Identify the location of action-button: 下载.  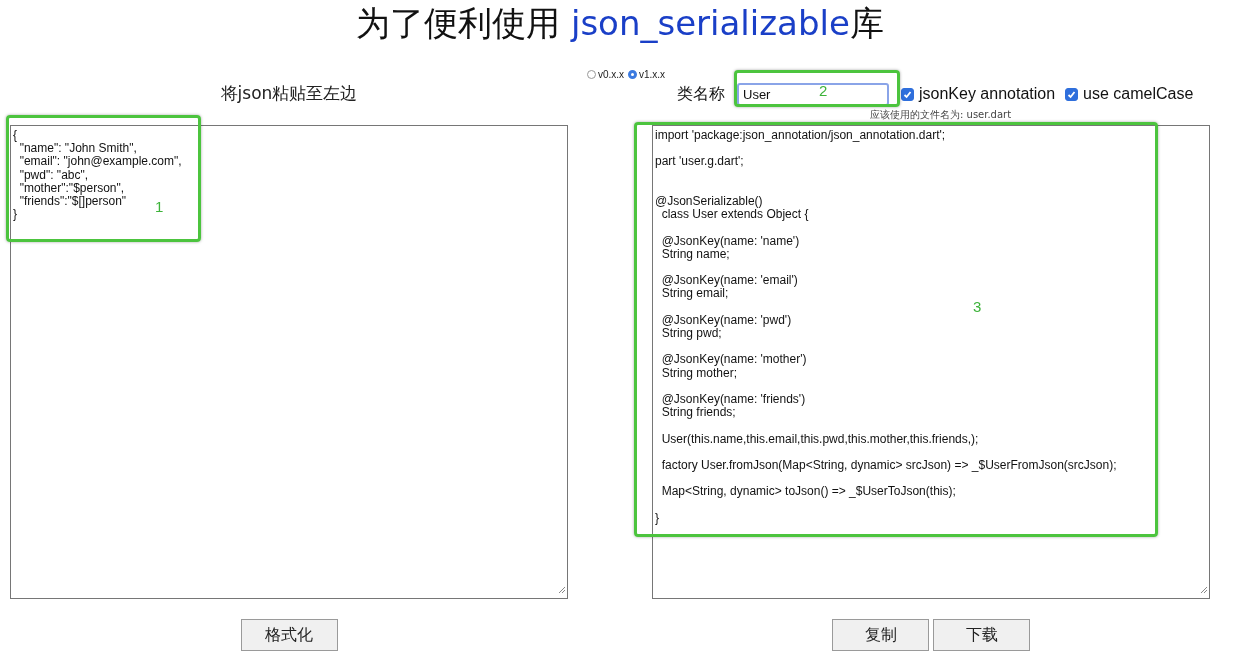
(981, 635).